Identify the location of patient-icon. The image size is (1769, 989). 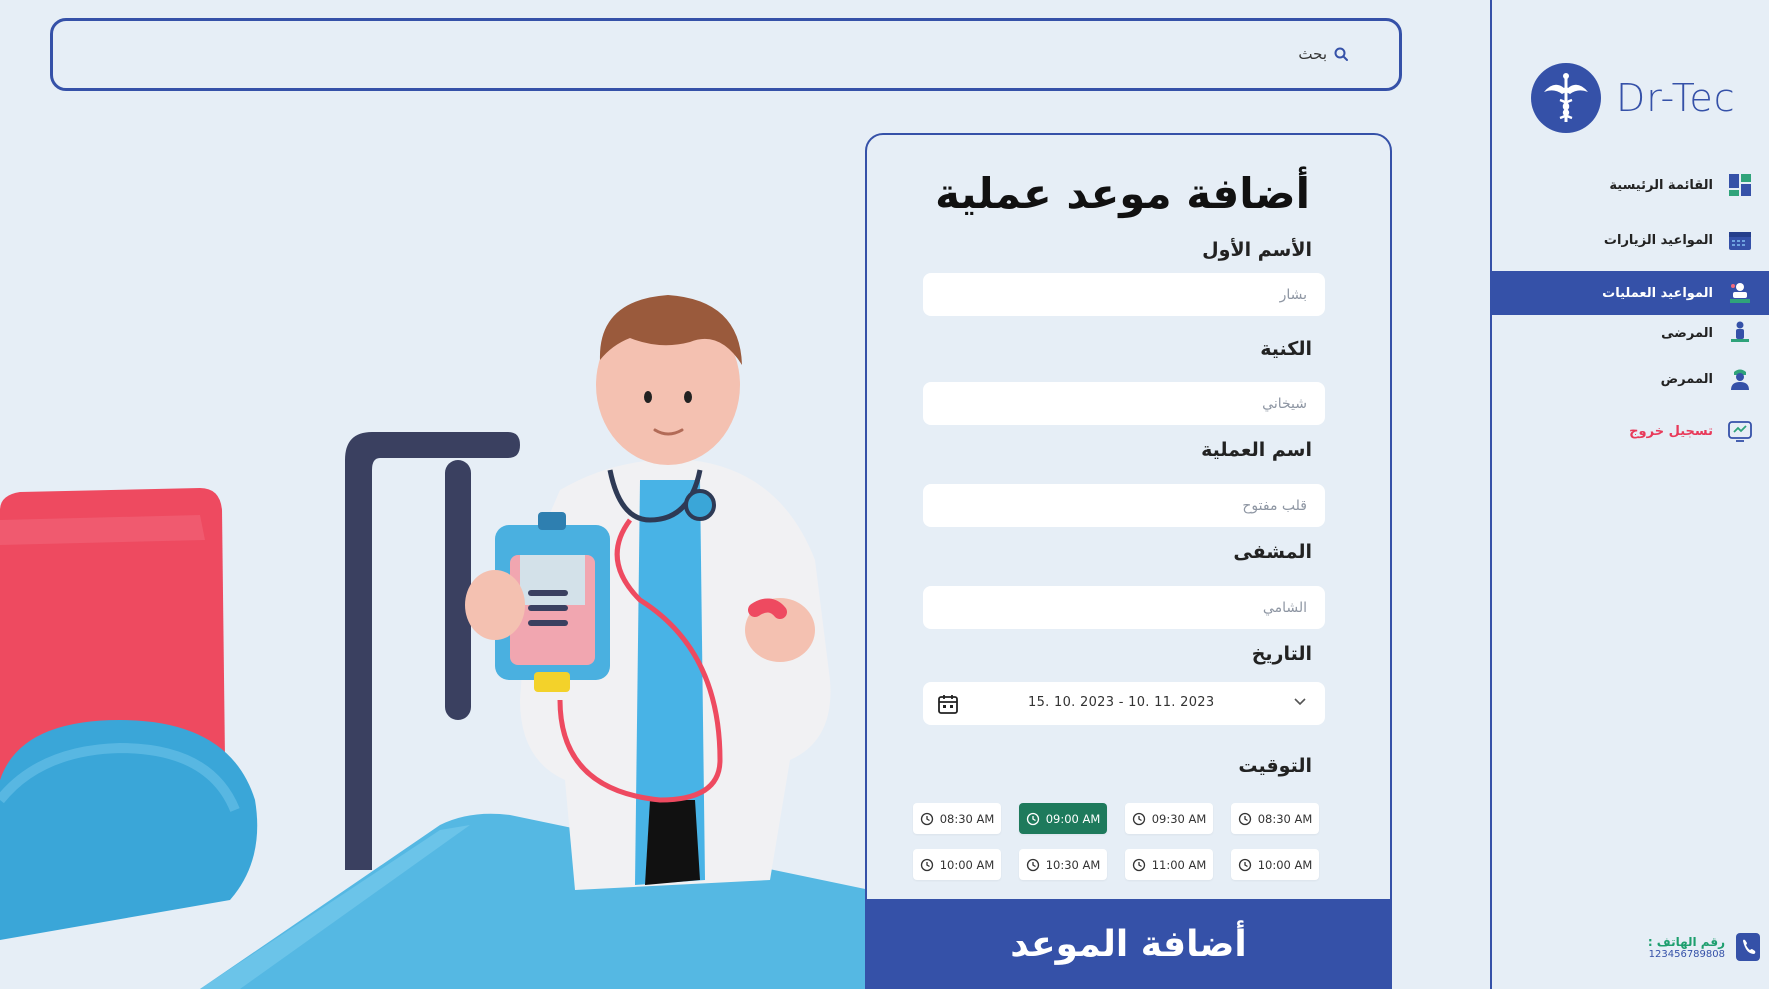
(1740, 331).